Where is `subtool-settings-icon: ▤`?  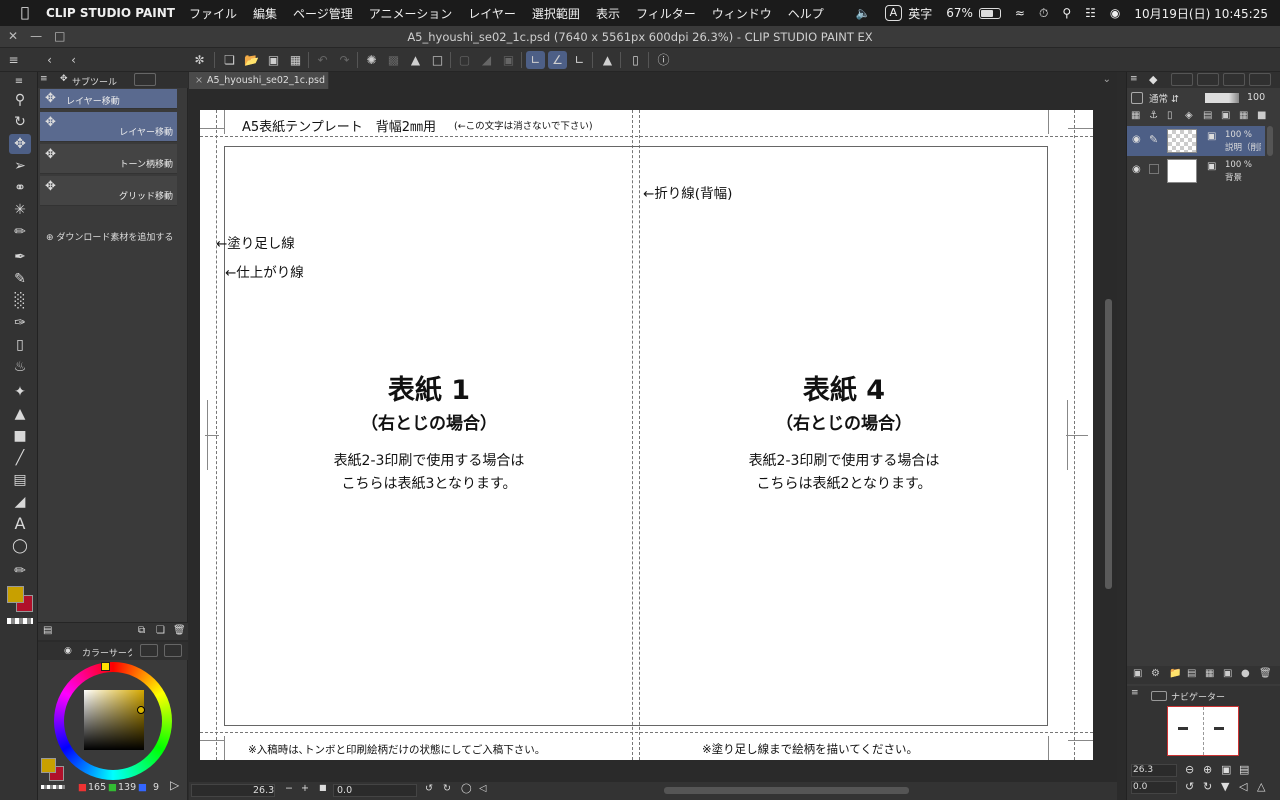
subtool-settings-icon: ▤ is located at coordinates (47, 630).